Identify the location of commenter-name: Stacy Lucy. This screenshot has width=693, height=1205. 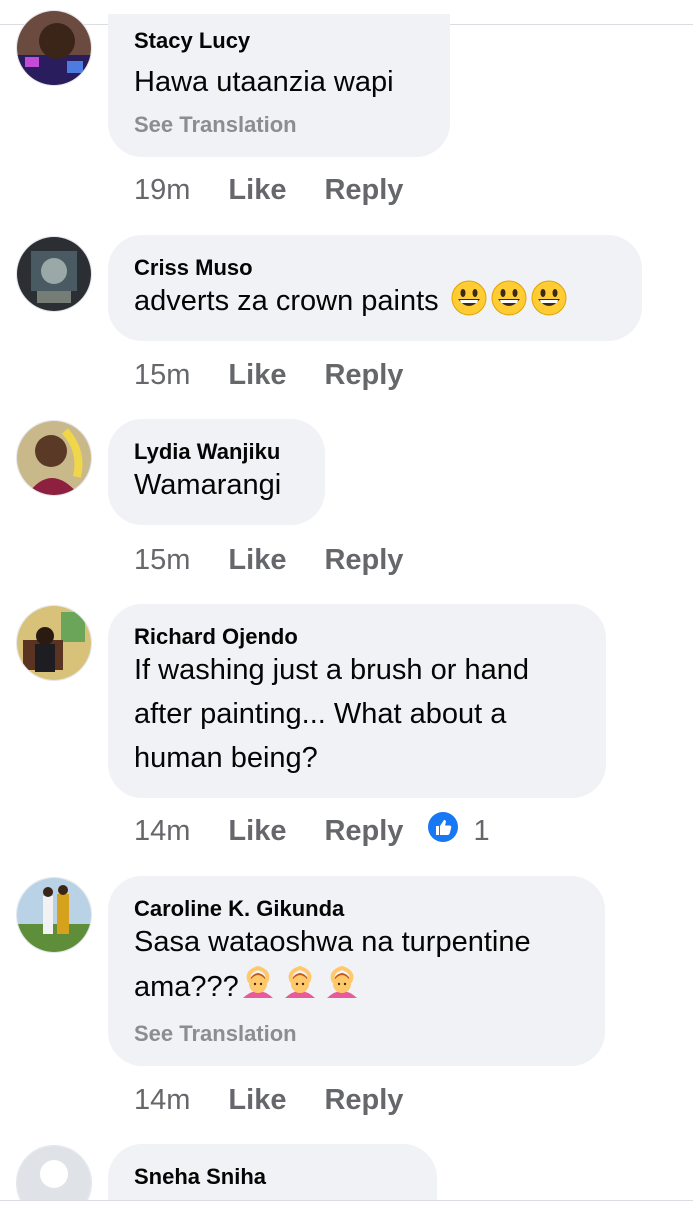
(192, 41).